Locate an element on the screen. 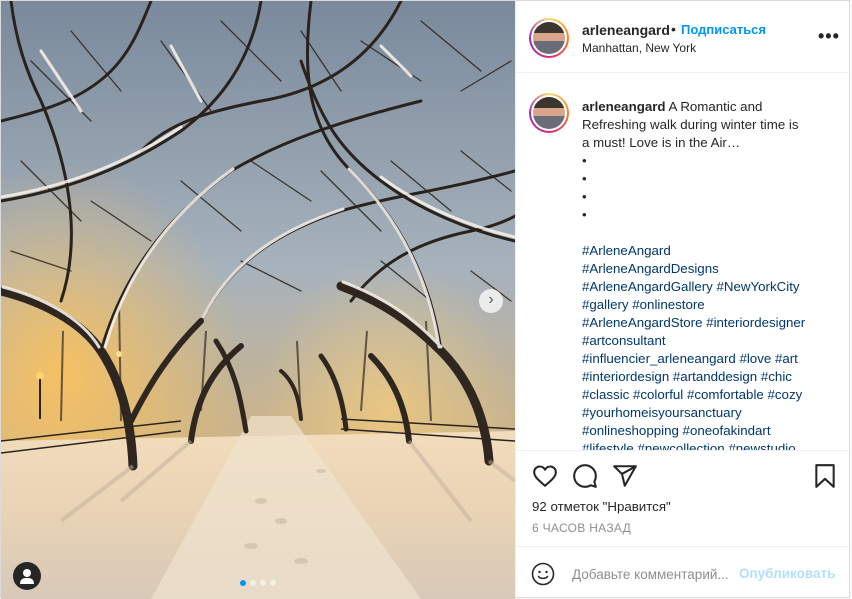 This screenshot has height=599, width=852. user-tag-button is located at coordinates (27, 576).